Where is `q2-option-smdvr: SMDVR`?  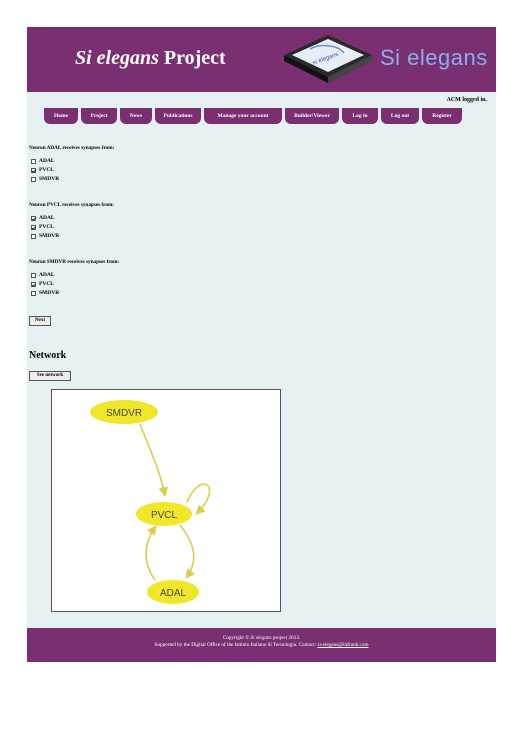
q2-option-smdvr: SMDVR is located at coordinates (45, 236).